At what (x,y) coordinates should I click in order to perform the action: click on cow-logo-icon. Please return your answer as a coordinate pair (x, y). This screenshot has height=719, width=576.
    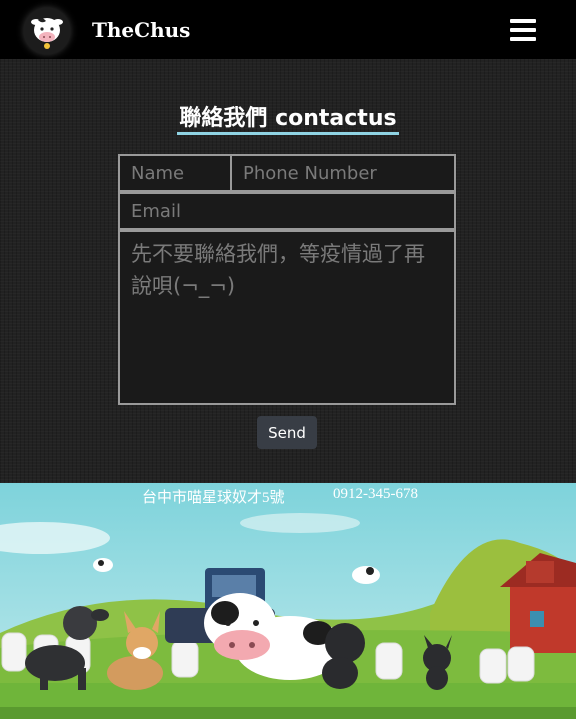
    Looking at the image, I should click on (47, 31).